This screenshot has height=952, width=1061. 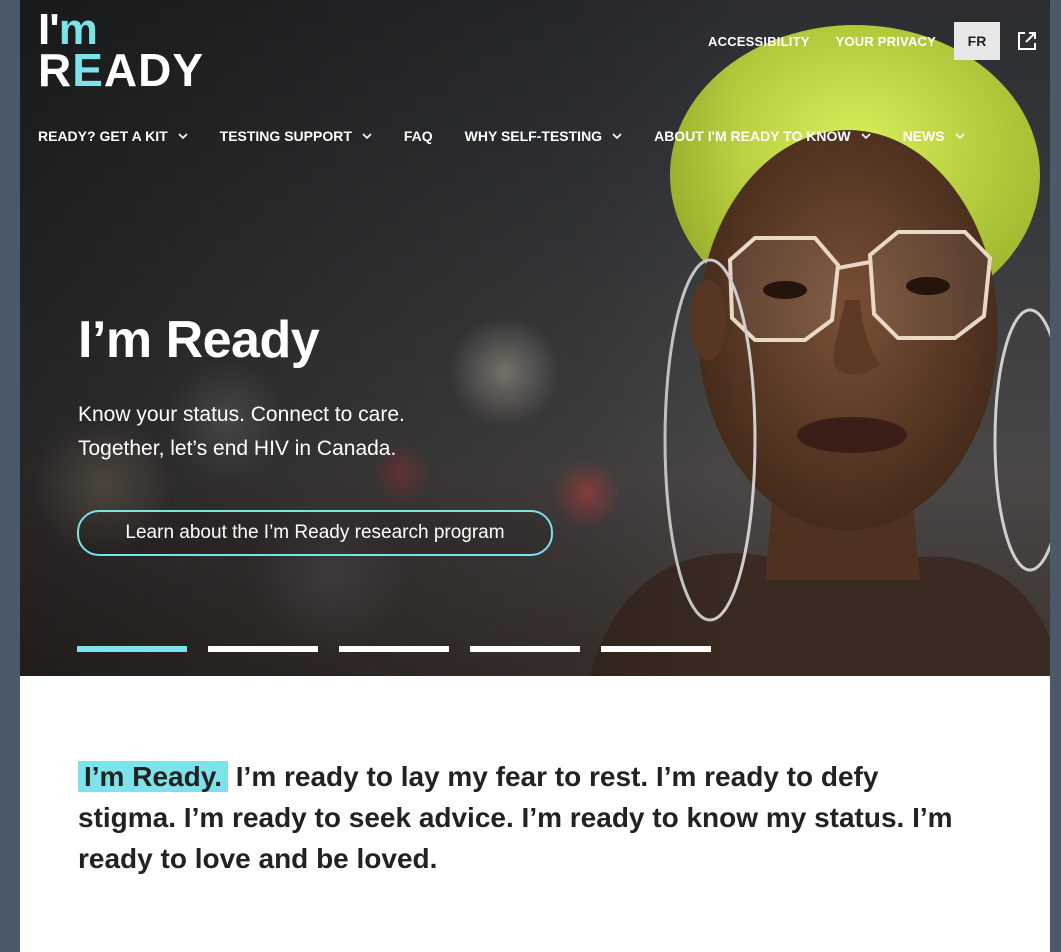 What do you see at coordinates (752, 136) in the screenshot?
I see `nav-item-label: ABOUT I'M READY TO KNOW` at bounding box center [752, 136].